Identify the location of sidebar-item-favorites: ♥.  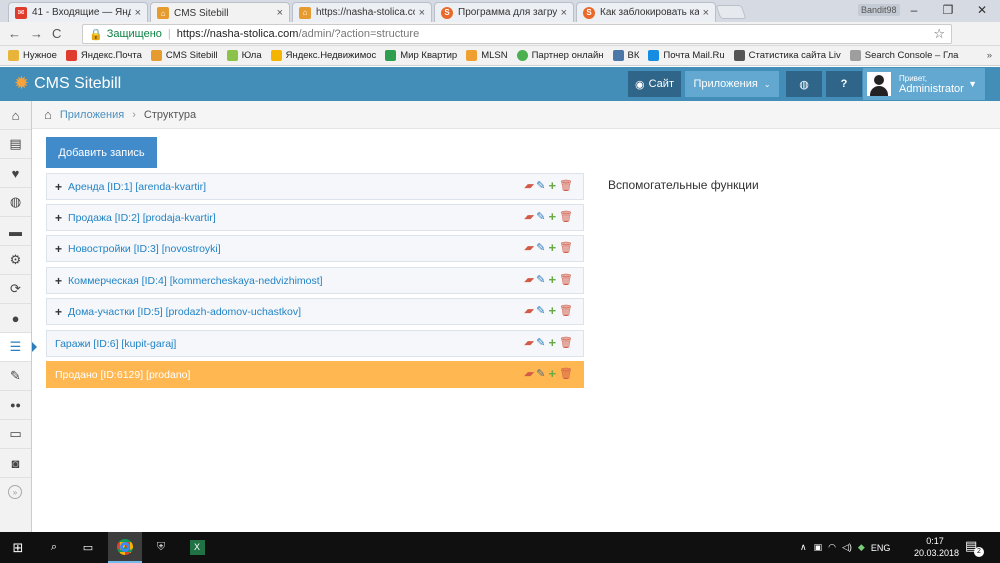
(15, 173).